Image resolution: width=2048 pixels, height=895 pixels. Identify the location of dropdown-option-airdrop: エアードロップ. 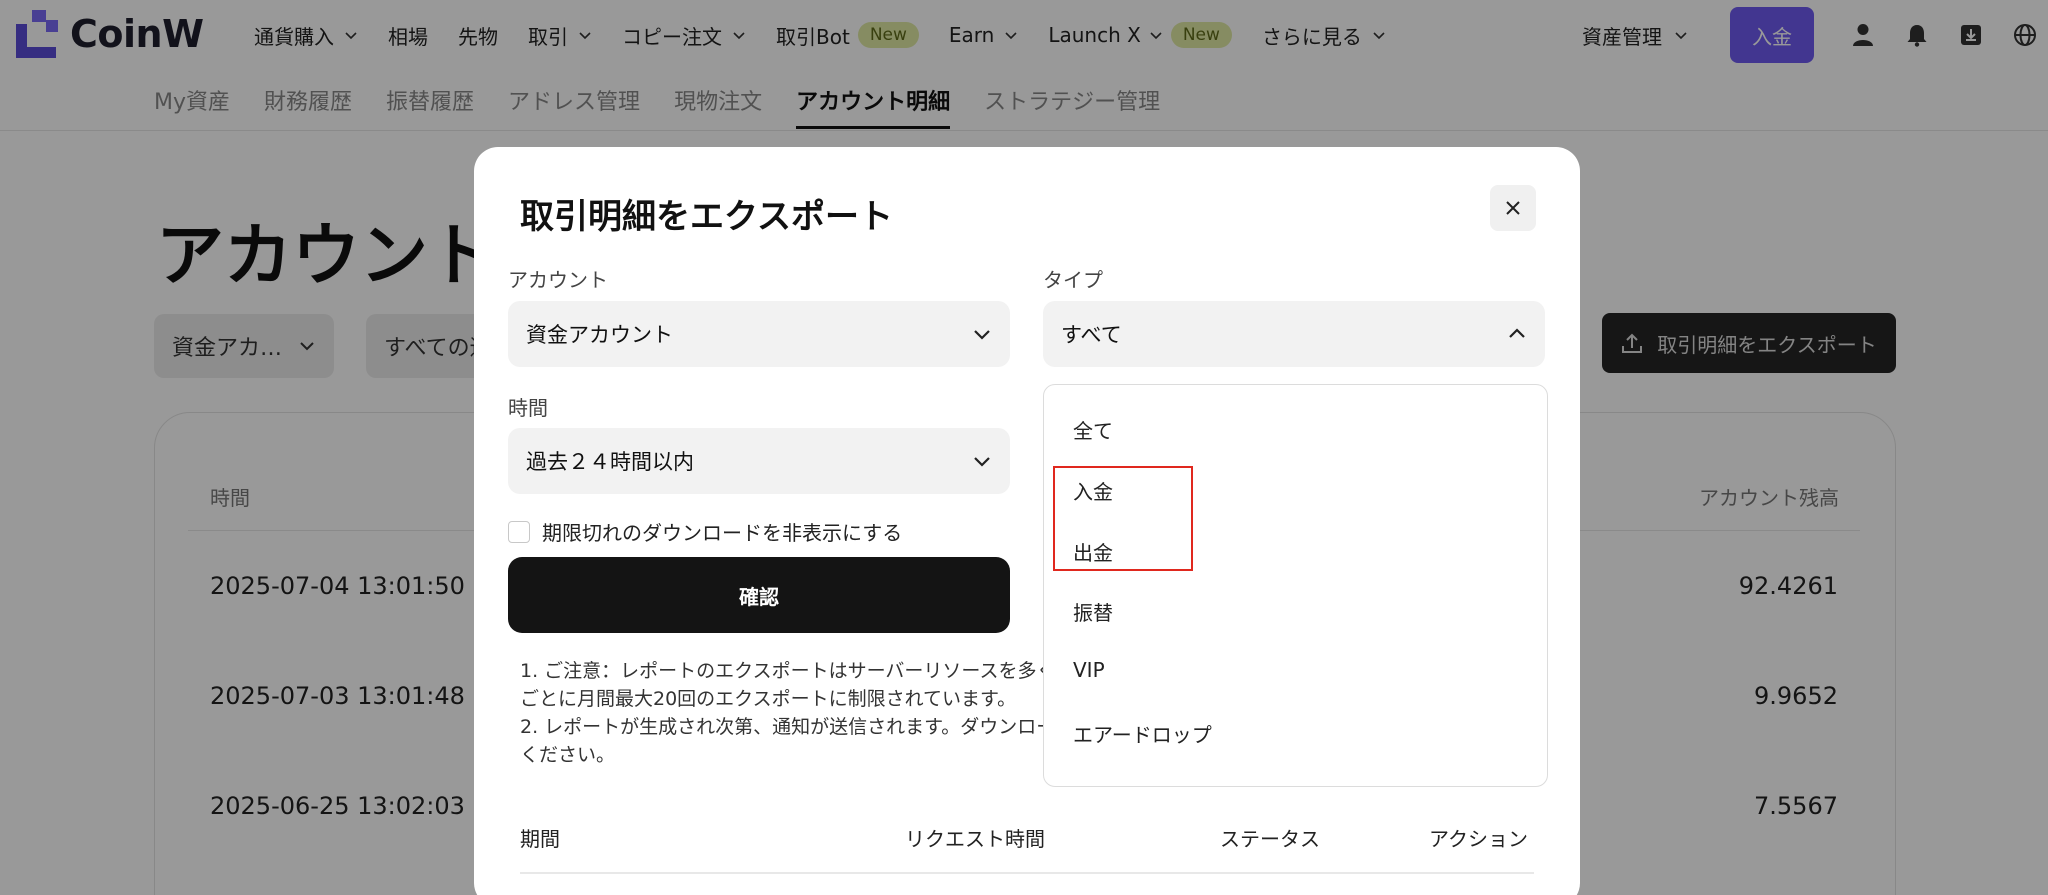
(1142, 733).